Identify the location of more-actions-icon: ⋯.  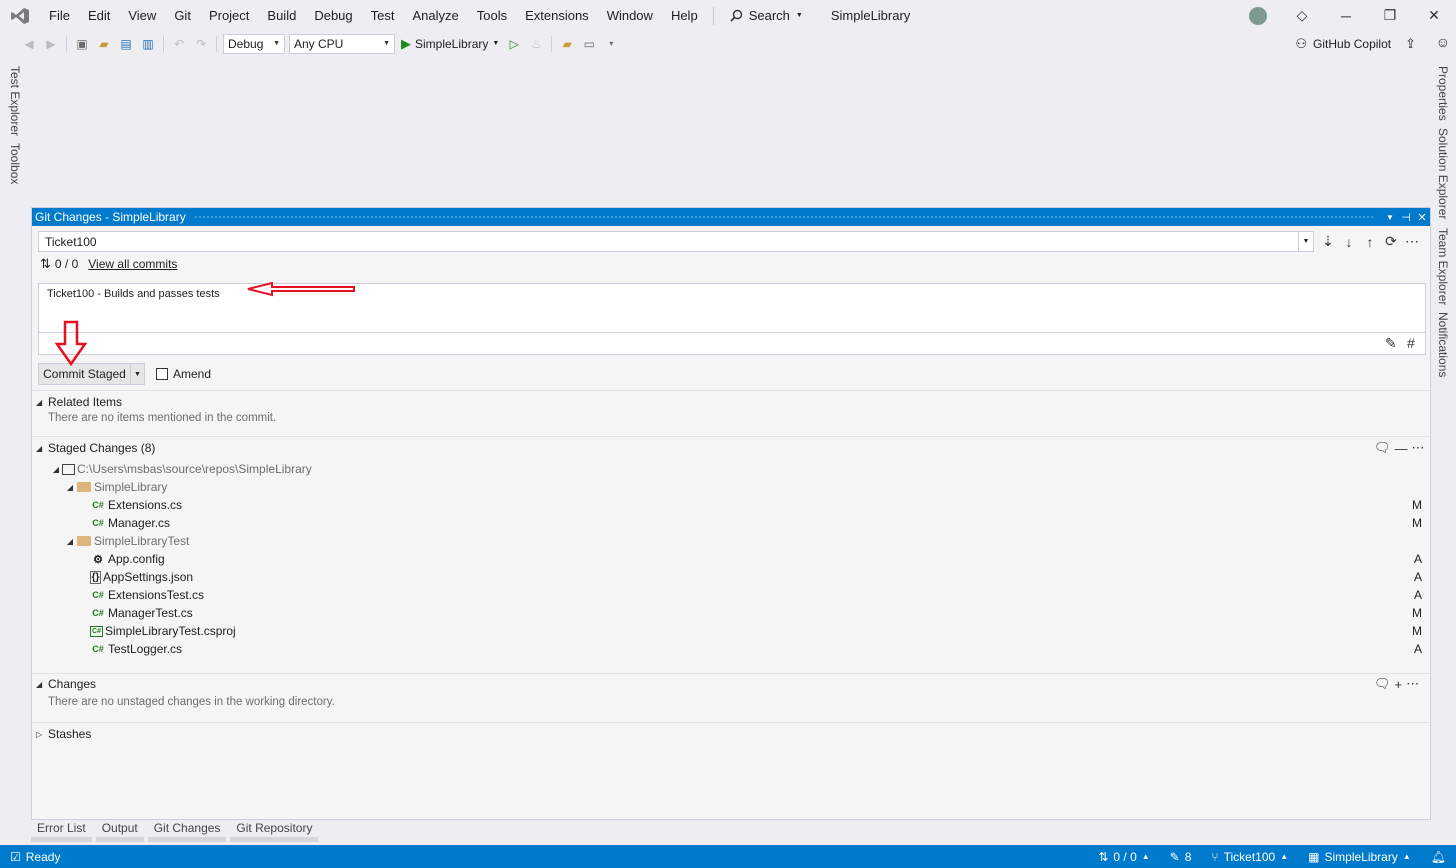
(1412, 241).